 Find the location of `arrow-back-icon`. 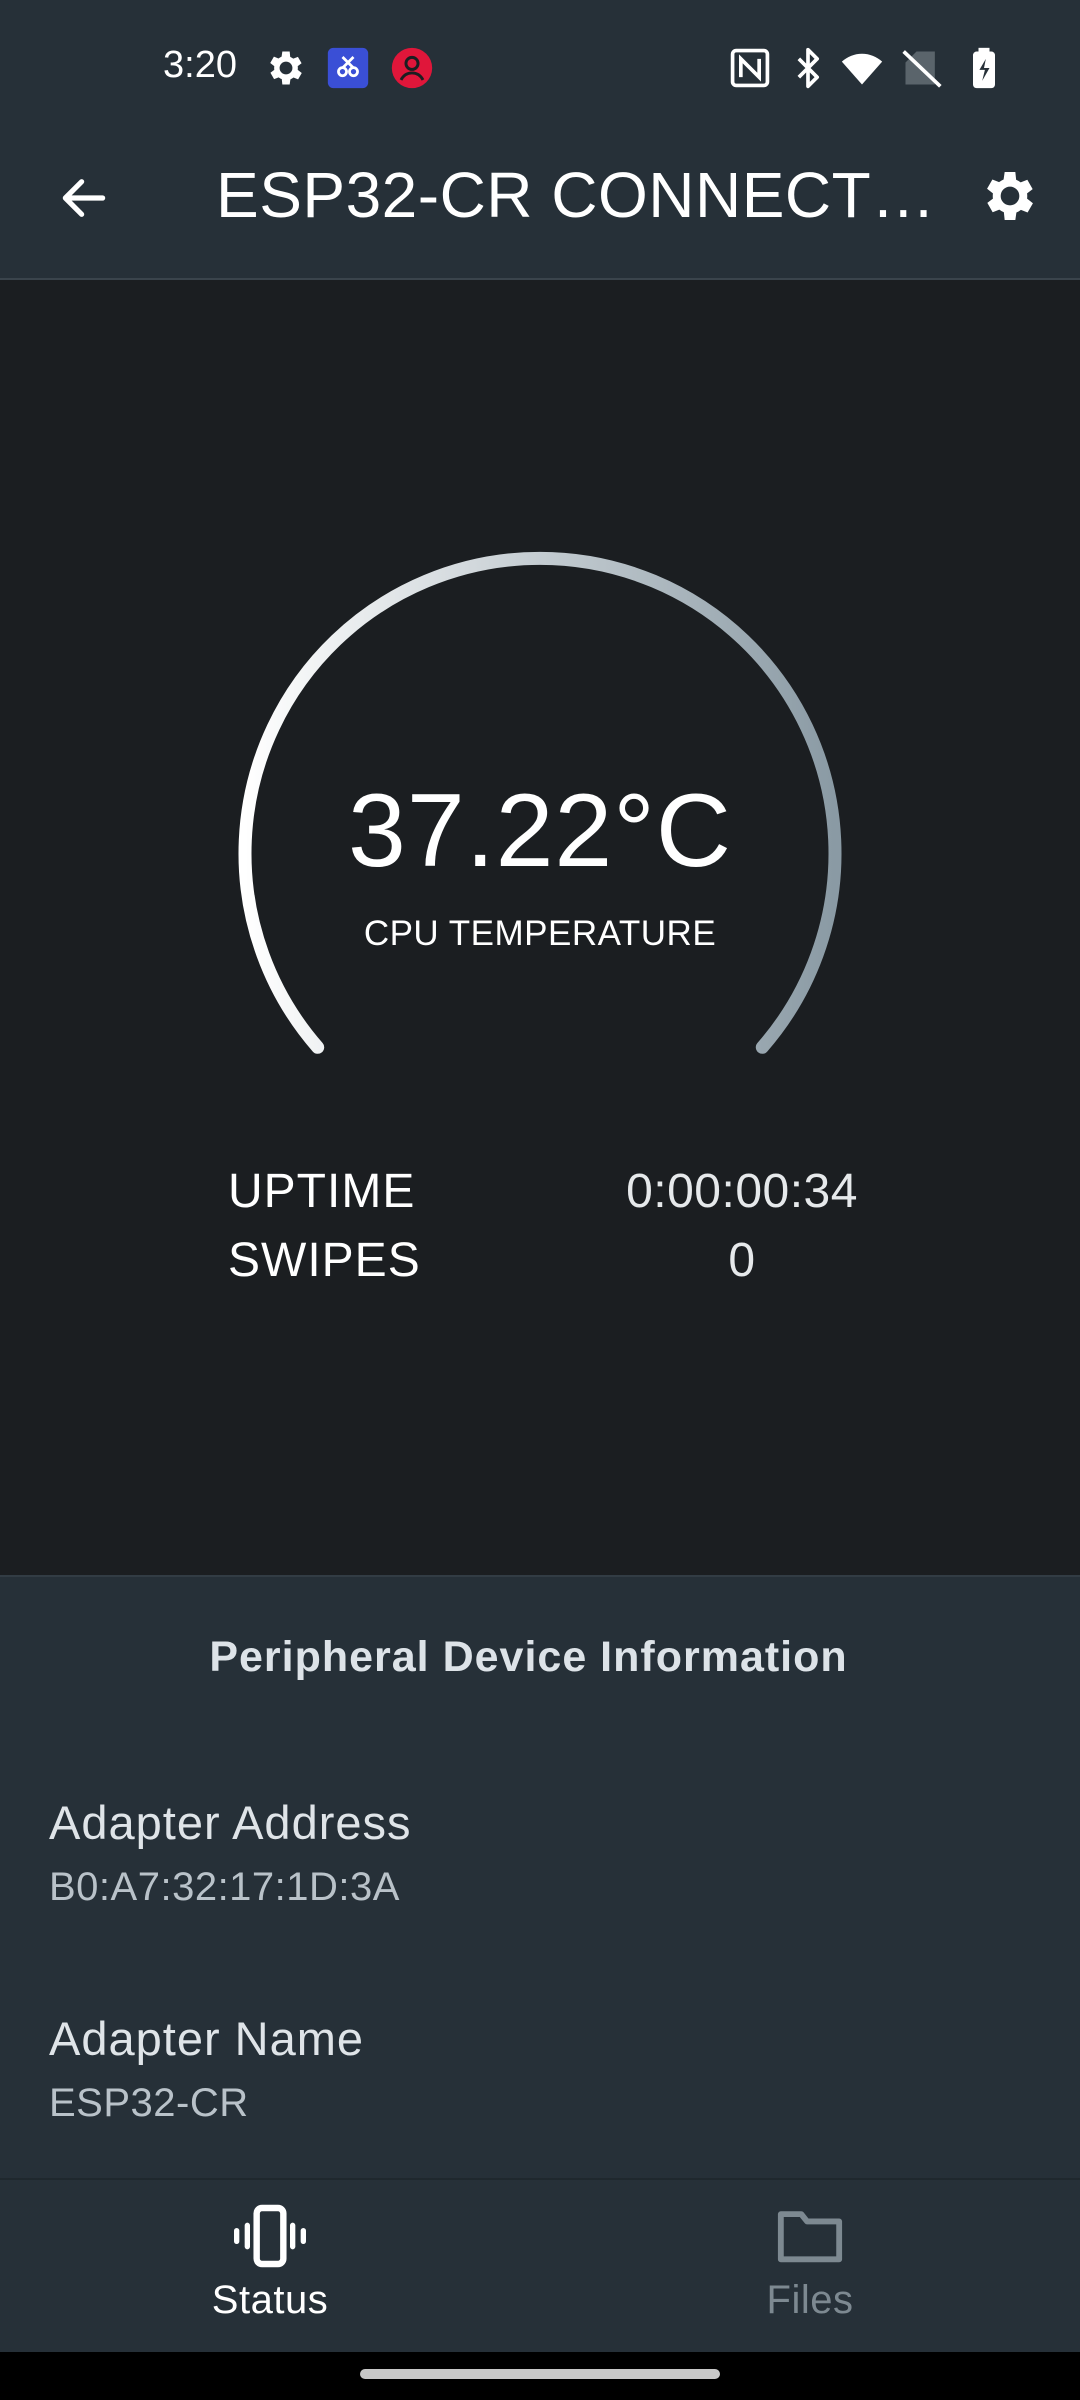

arrow-back-icon is located at coordinates (84, 198).